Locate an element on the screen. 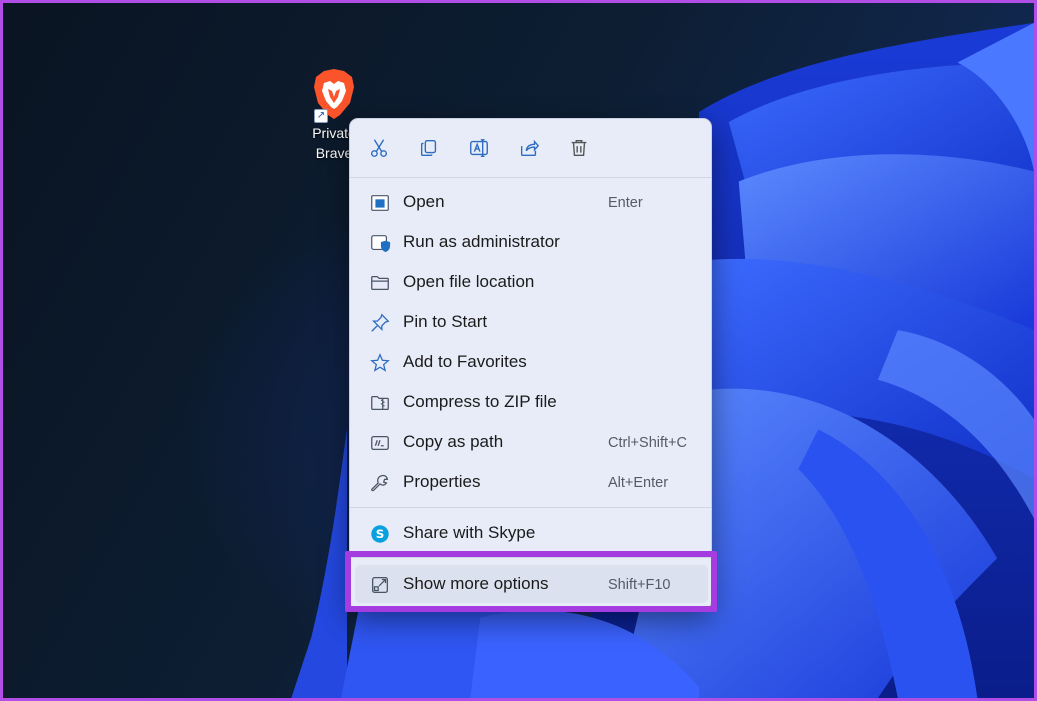  menu-item-share-with-skype: S Share with Skype is located at coordinates (531, 533).